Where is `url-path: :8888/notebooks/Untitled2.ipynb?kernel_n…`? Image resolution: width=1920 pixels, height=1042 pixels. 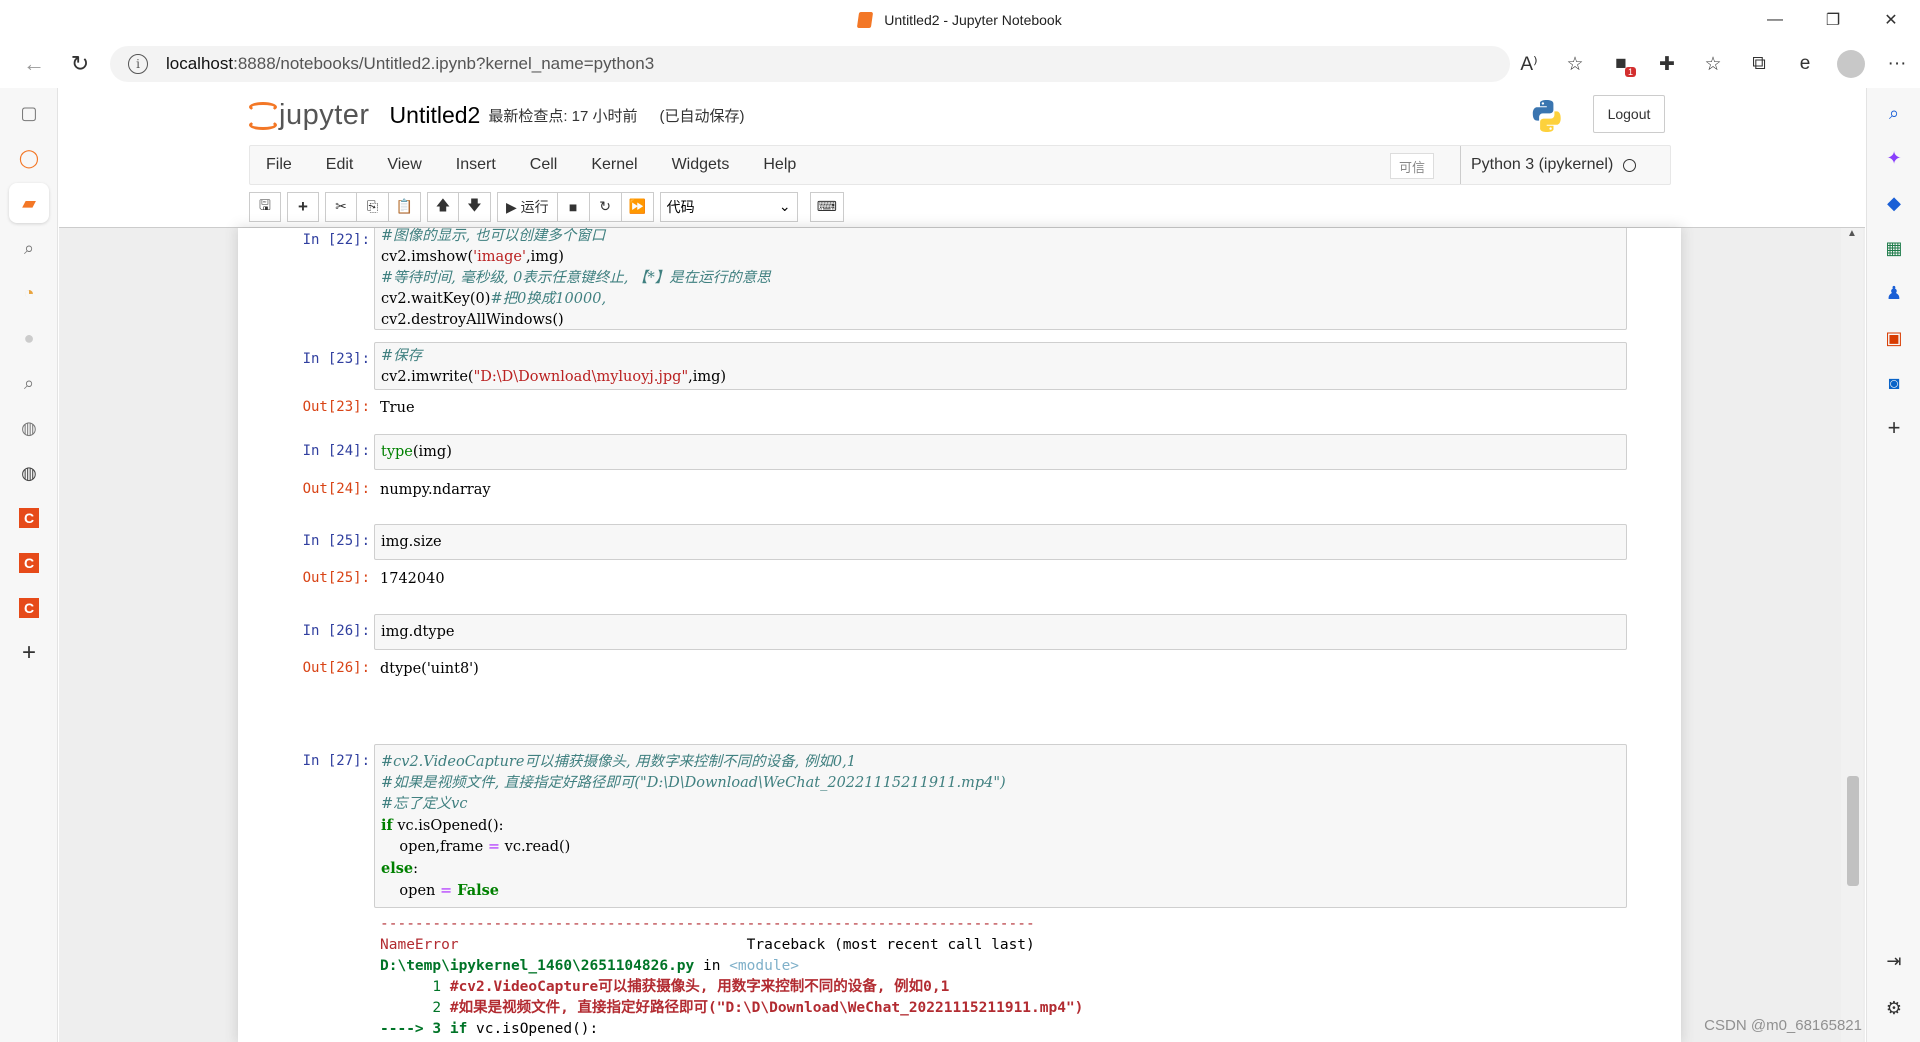 url-path: :8888/notebooks/Untitled2.ipynb?kernel_n… is located at coordinates (444, 63).